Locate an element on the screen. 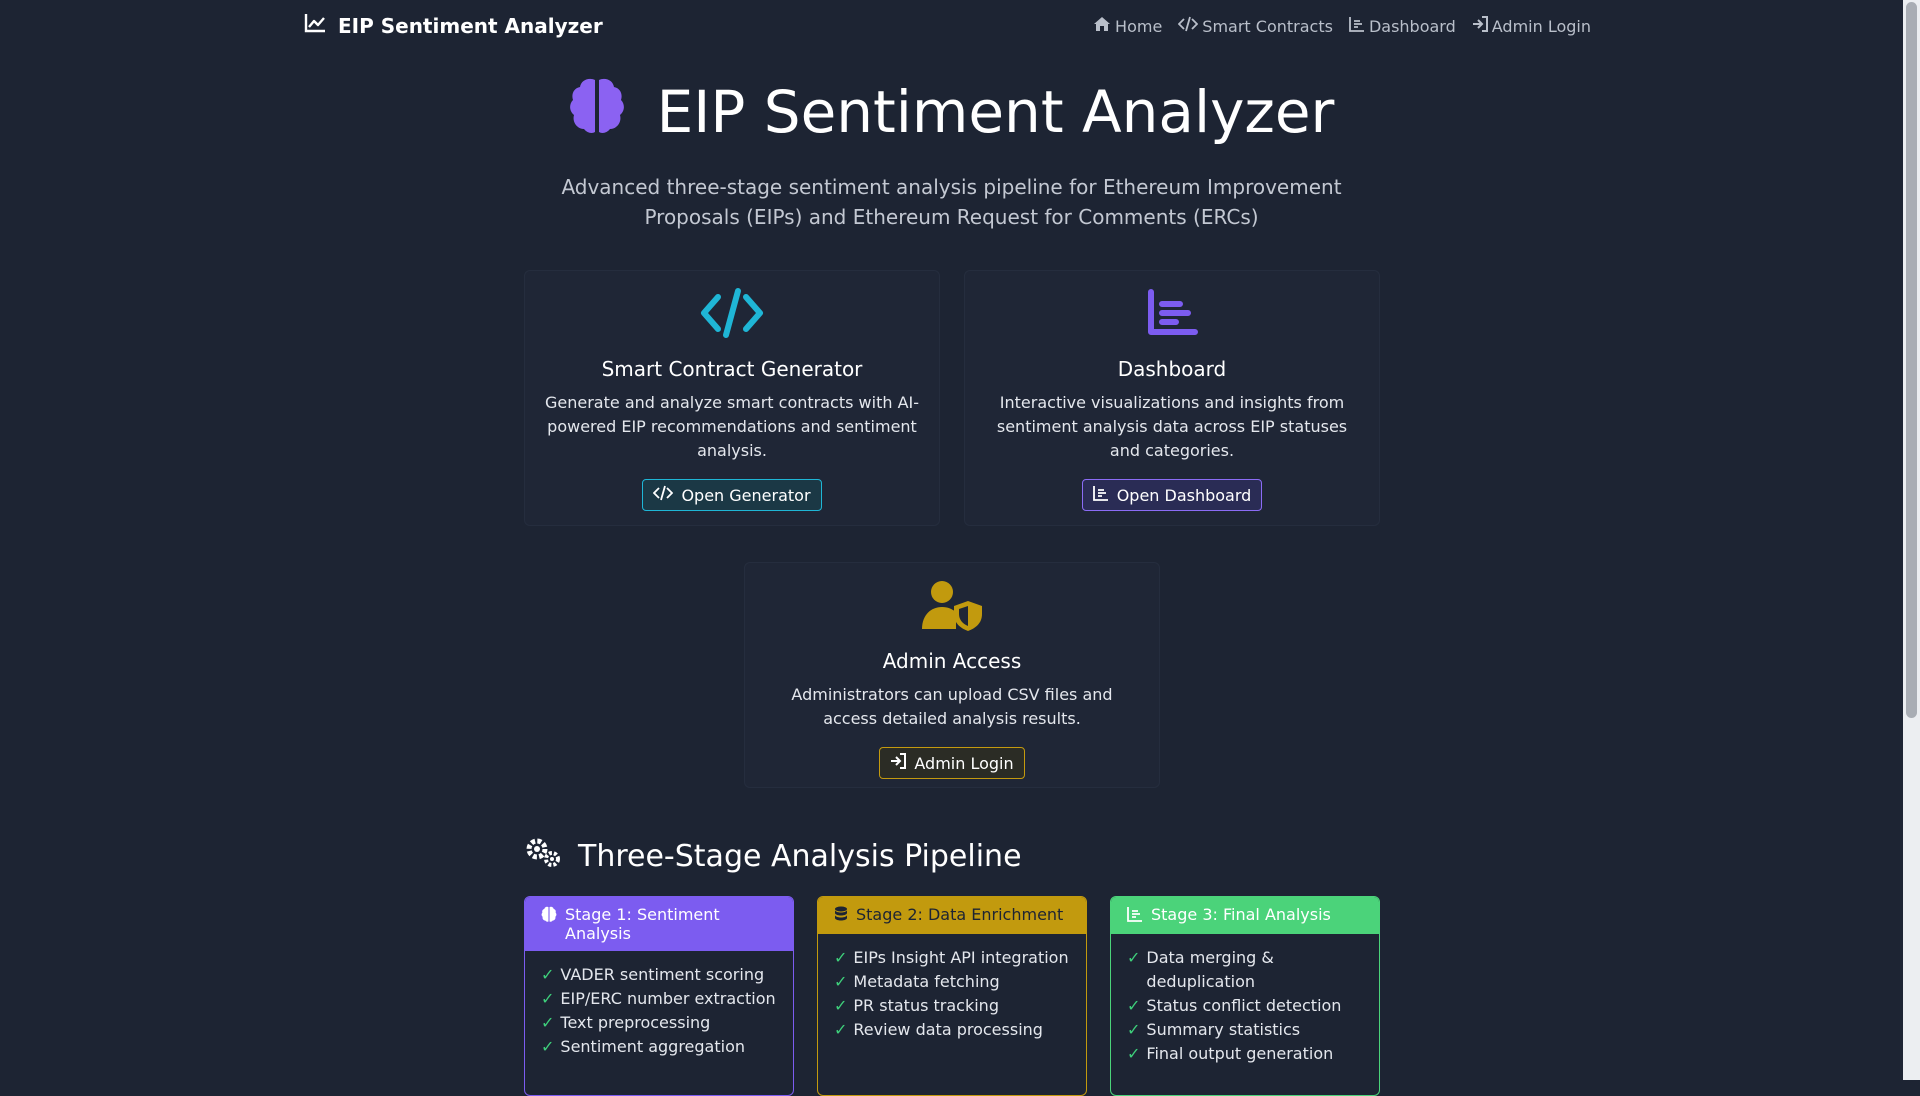 Image resolution: width=1920 pixels, height=1096 pixels. vertical-scrollbar is located at coordinates (1911, 540).